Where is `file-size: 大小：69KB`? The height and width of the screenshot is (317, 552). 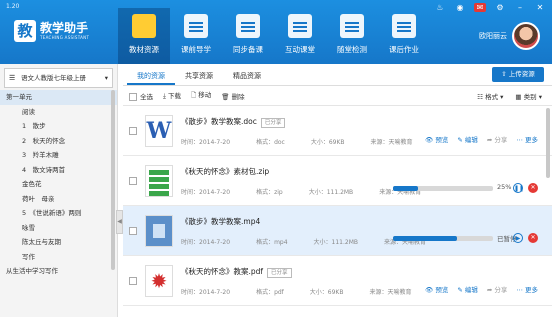
file-size: 大小：69KB is located at coordinates (327, 142).